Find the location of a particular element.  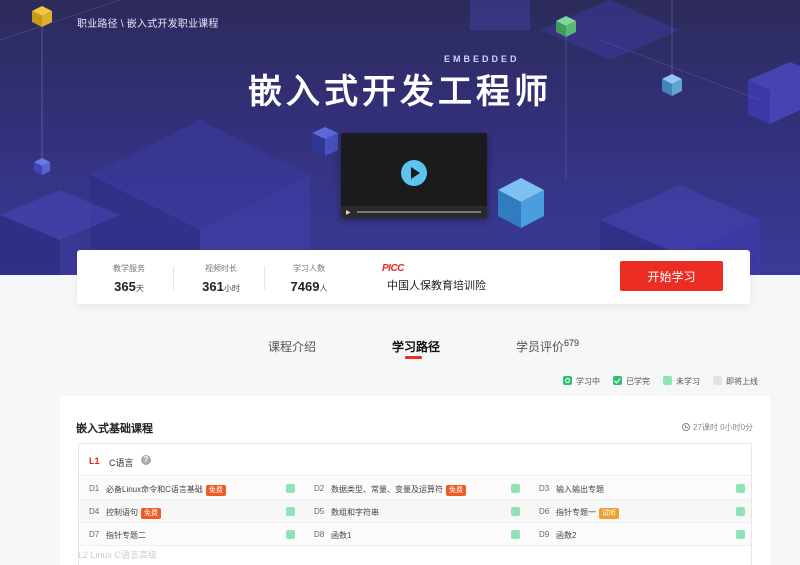

lesson-title: 函数1 is located at coordinates (341, 535).